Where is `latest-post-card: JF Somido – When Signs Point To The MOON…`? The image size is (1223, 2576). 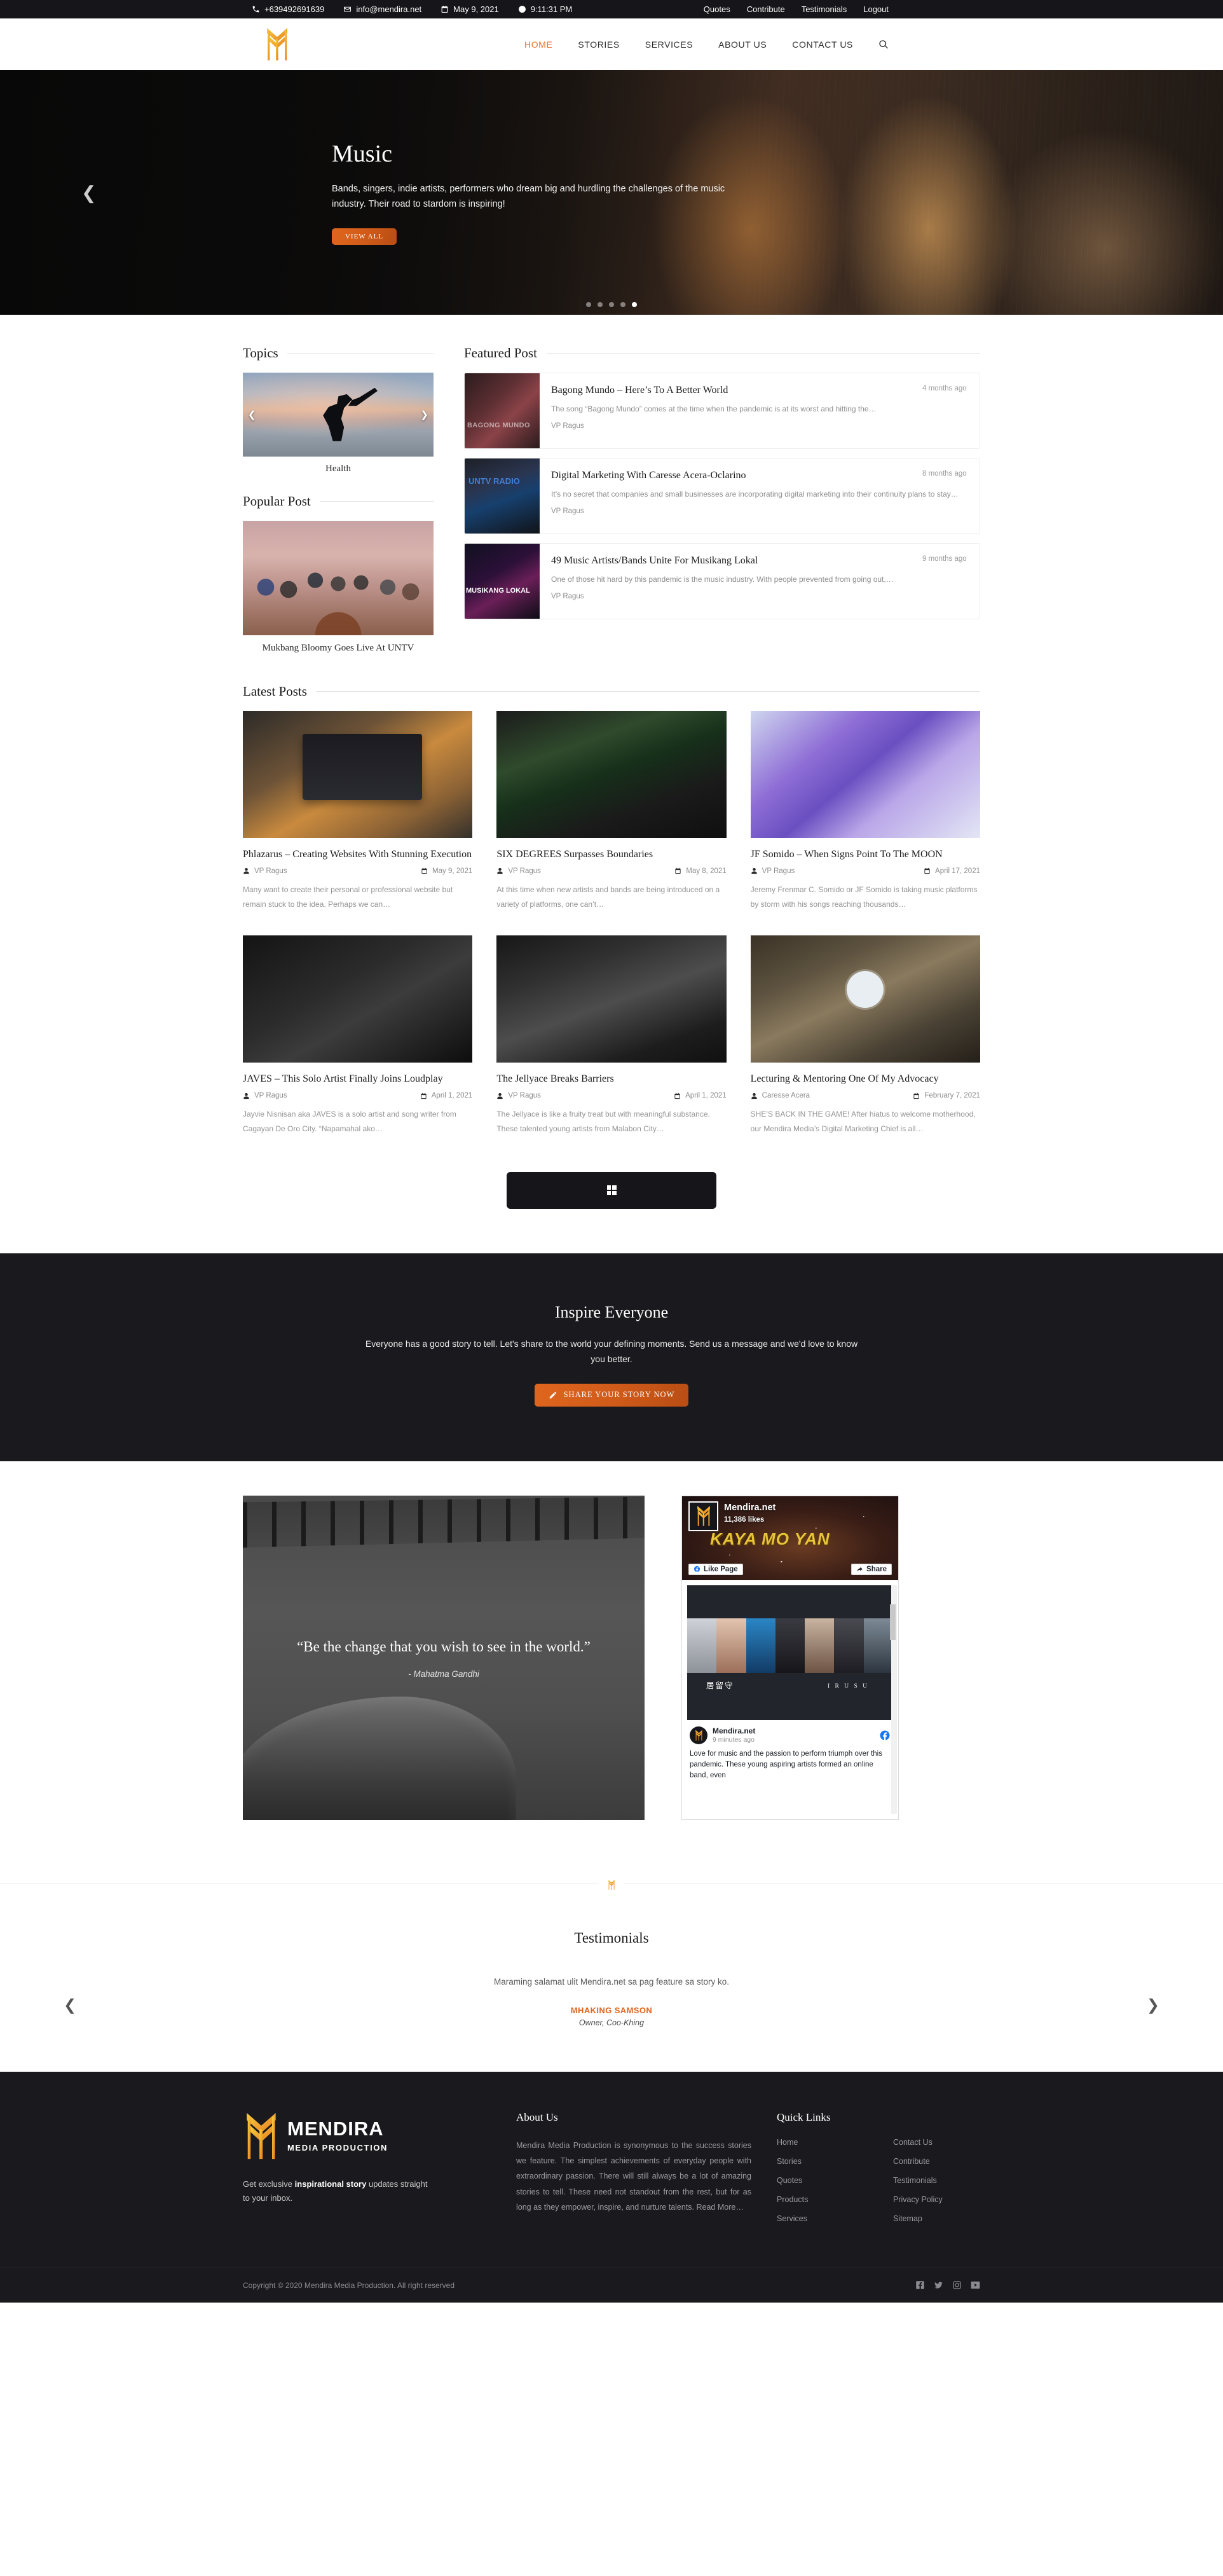
latest-post-card: JF Somido – When Signs Point To The MOON… is located at coordinates (865, 811).